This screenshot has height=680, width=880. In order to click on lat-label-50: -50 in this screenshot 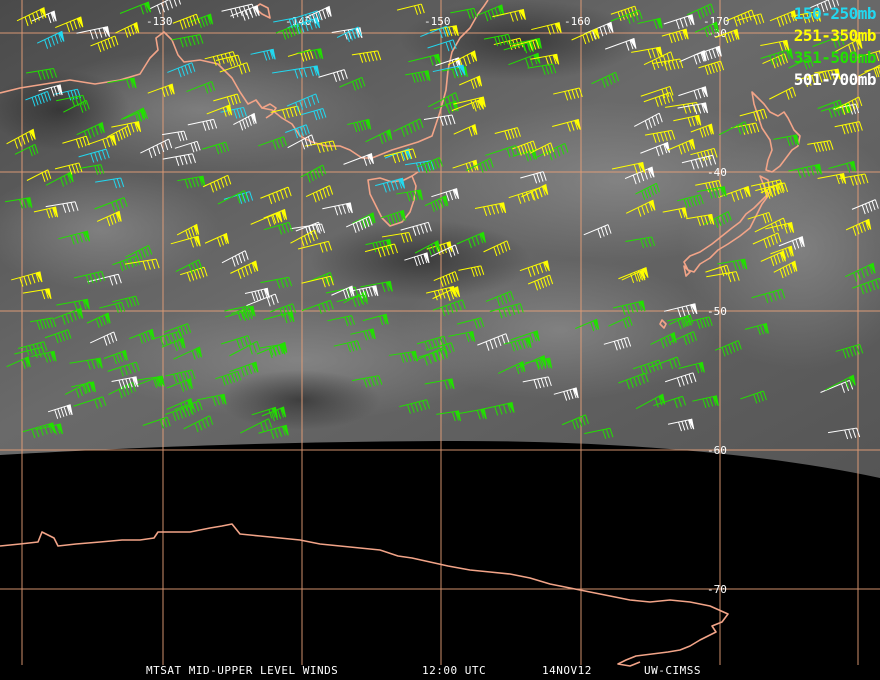, I will do `click(717, 311)`.